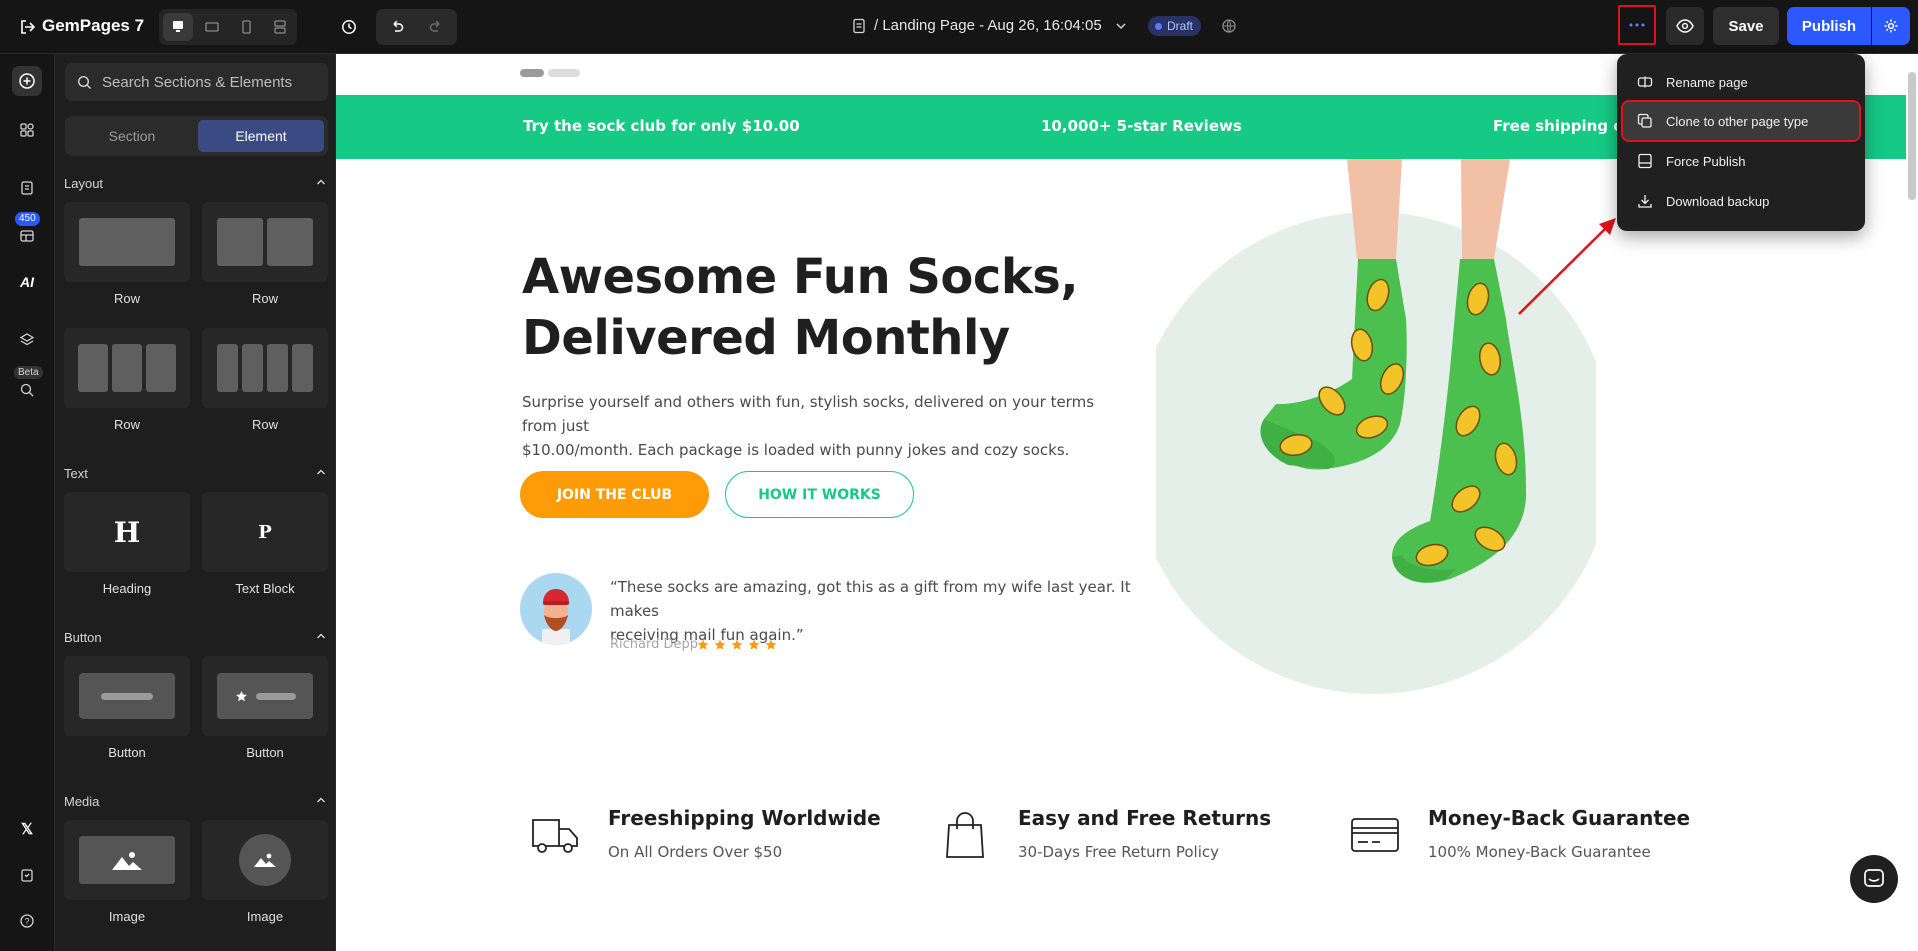 This screenshot has width=1918, height=951. I want to click on custom-view-icon, so click(280, 27).